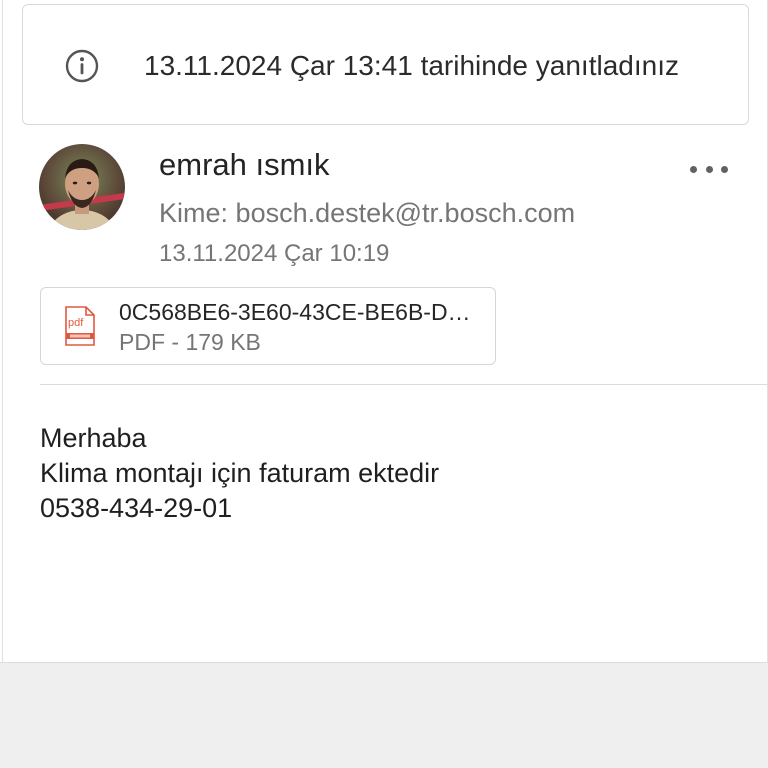 This screenshot has width=768, height=768. I want to click on pdf-file-icon: pdf, so click(80, 326).